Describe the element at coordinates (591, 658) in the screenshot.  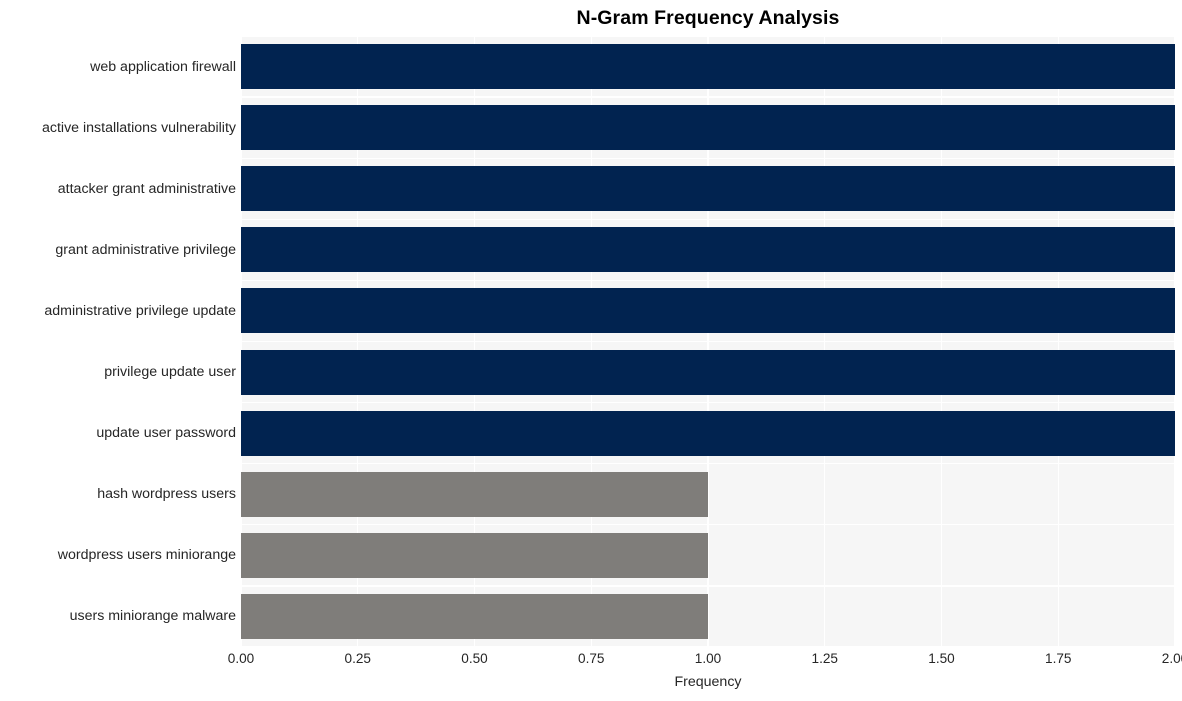
I see `x-axis-tick-label: 0.75` at that location.